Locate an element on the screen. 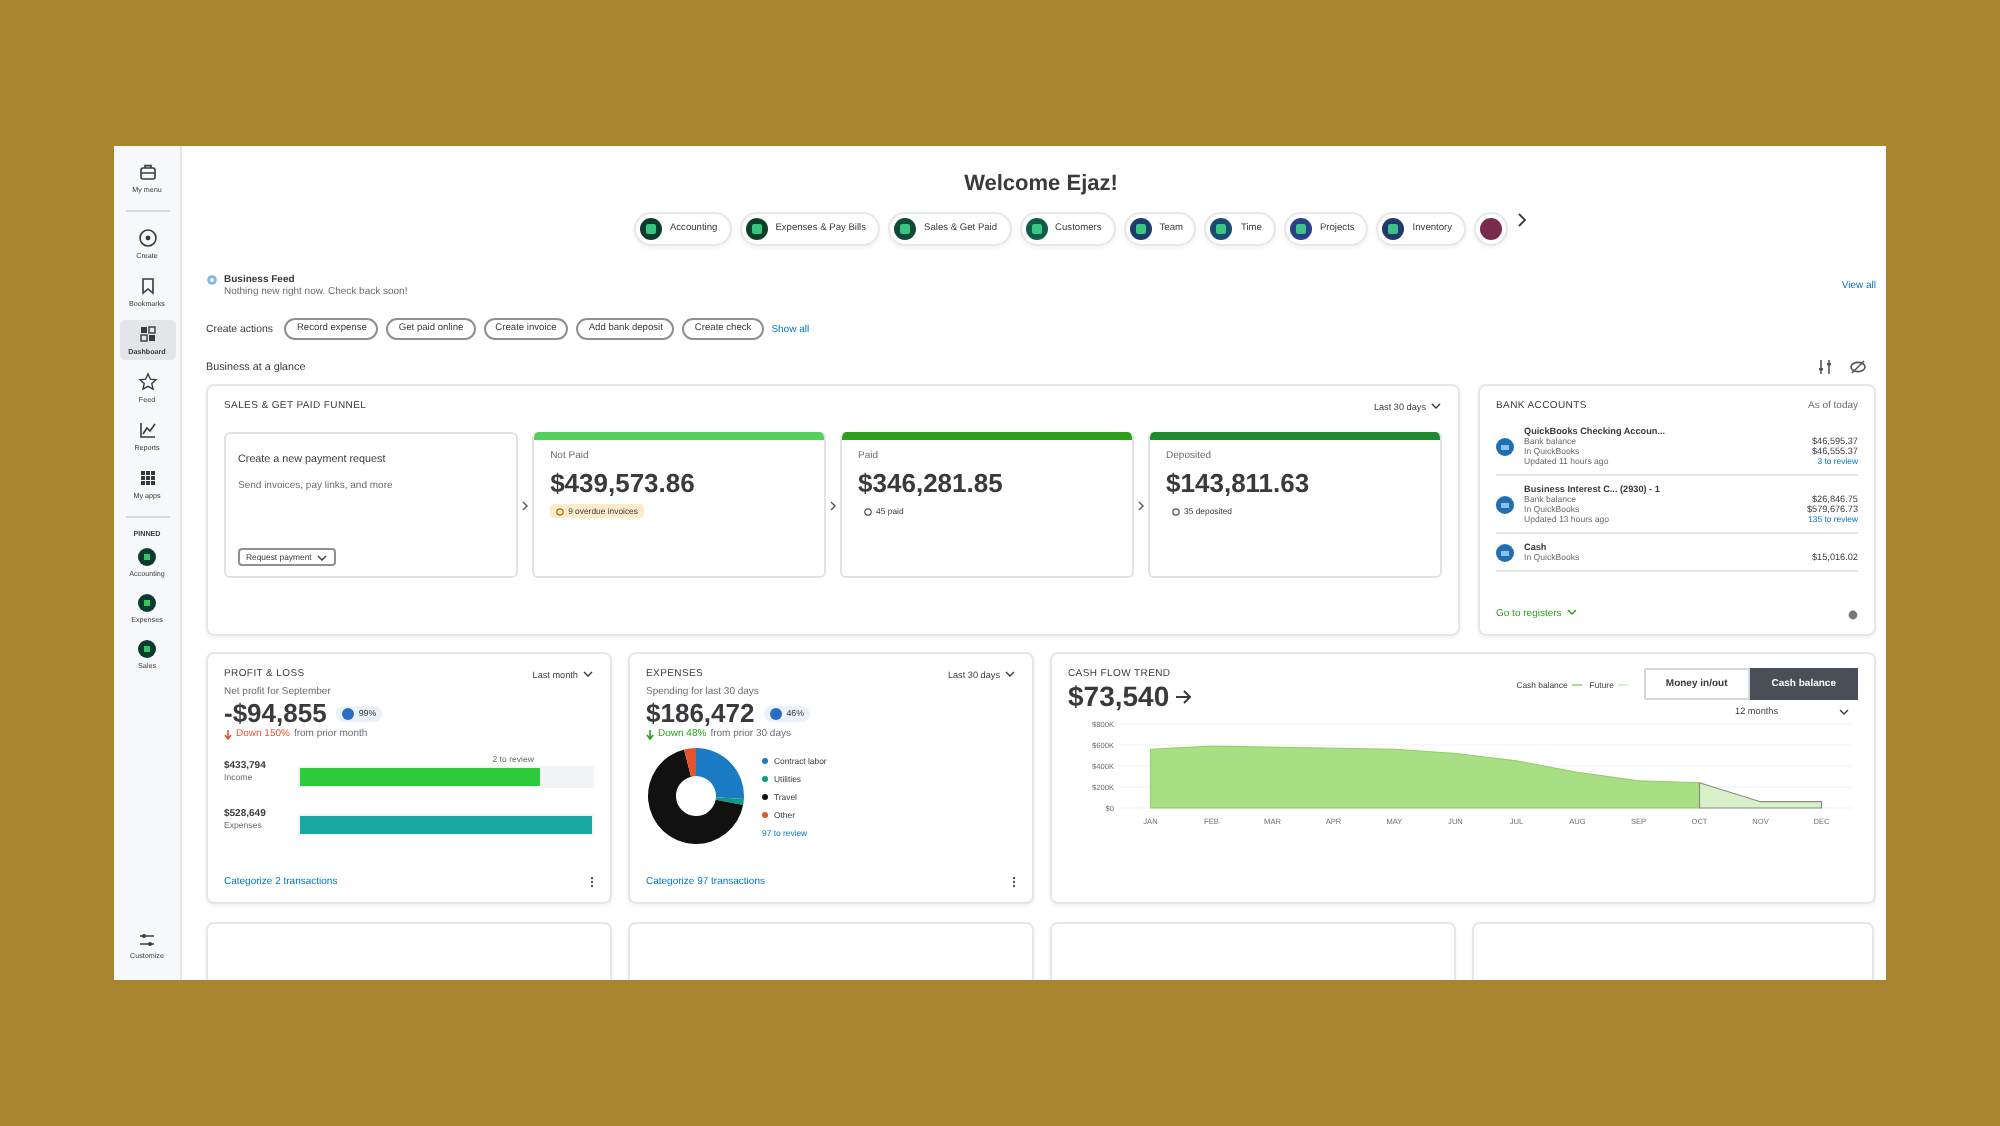 The height and width of the screenshot is (1126, 2000). grid-icon is located at coordinates (147, 478).